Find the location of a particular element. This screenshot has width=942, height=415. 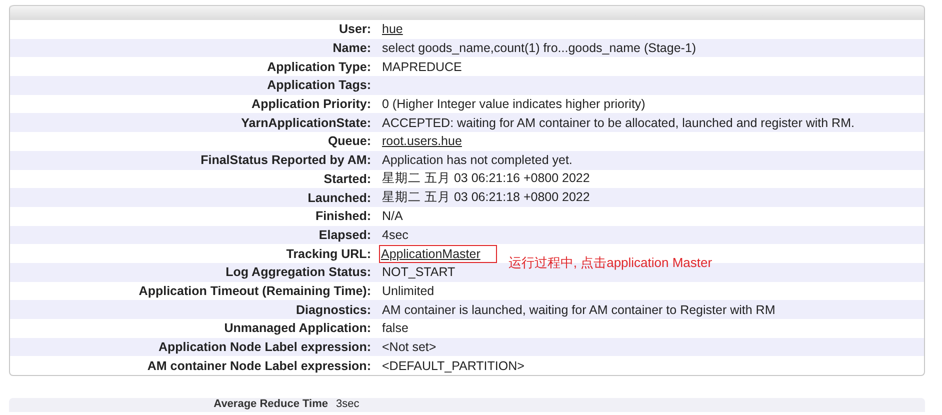

value-text: MAPREDUCE is located at coordinates (422, 67).